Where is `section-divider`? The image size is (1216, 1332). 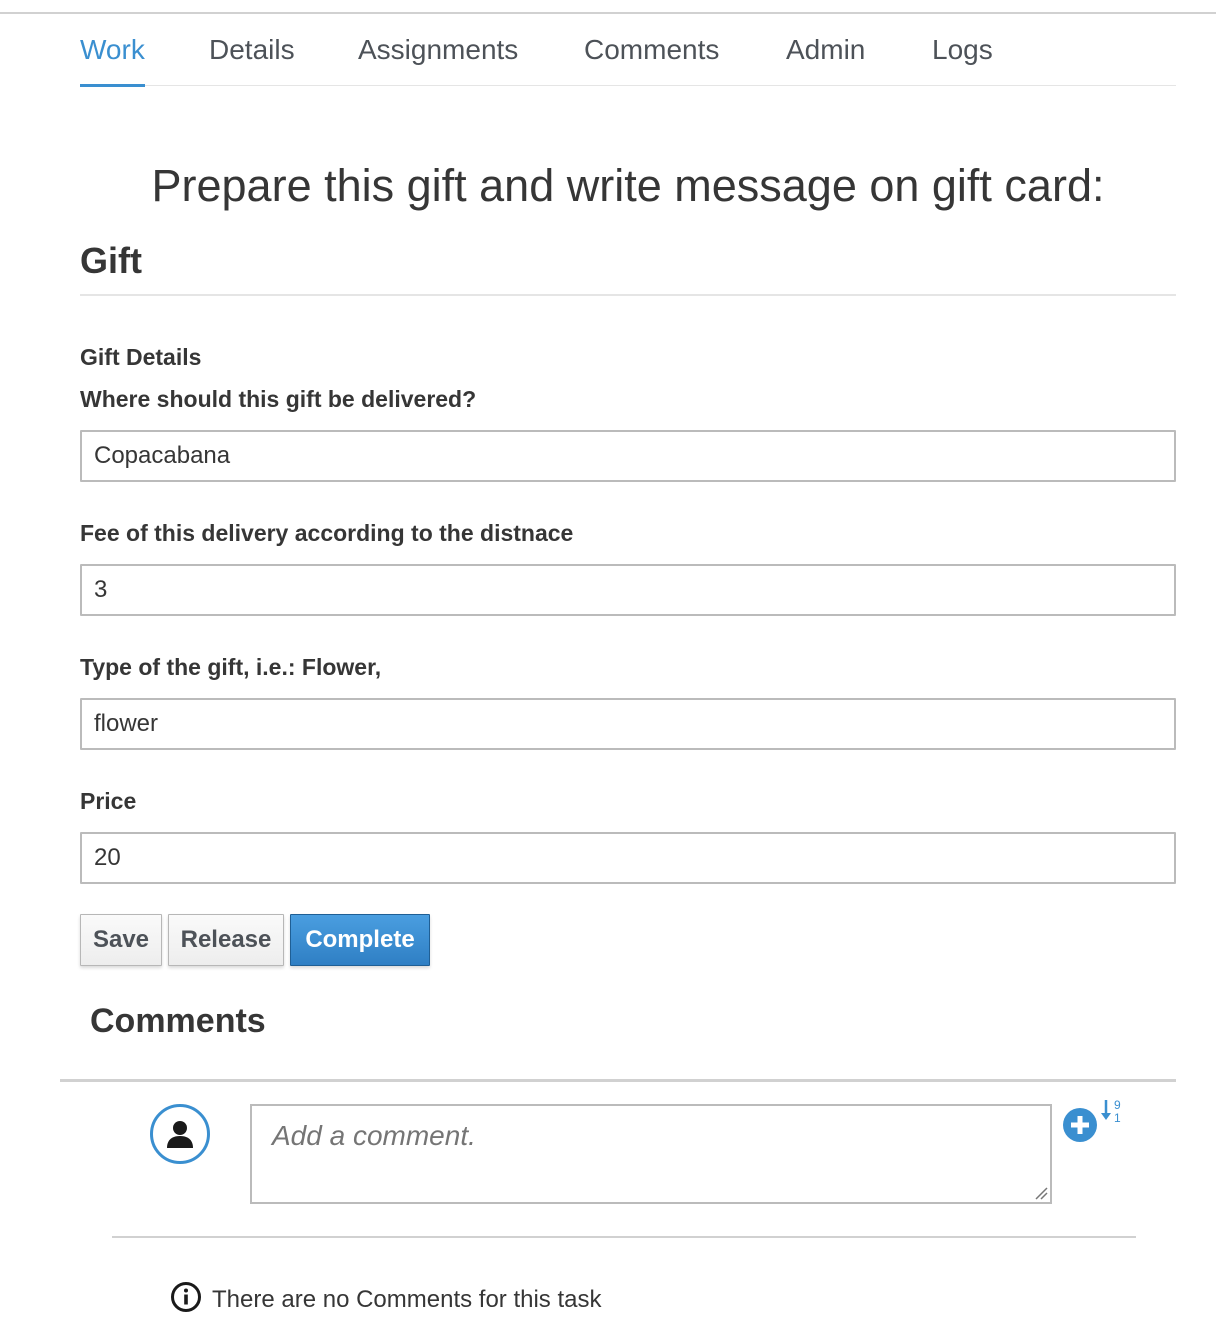
section-divider is located at coordinates (628, 295).